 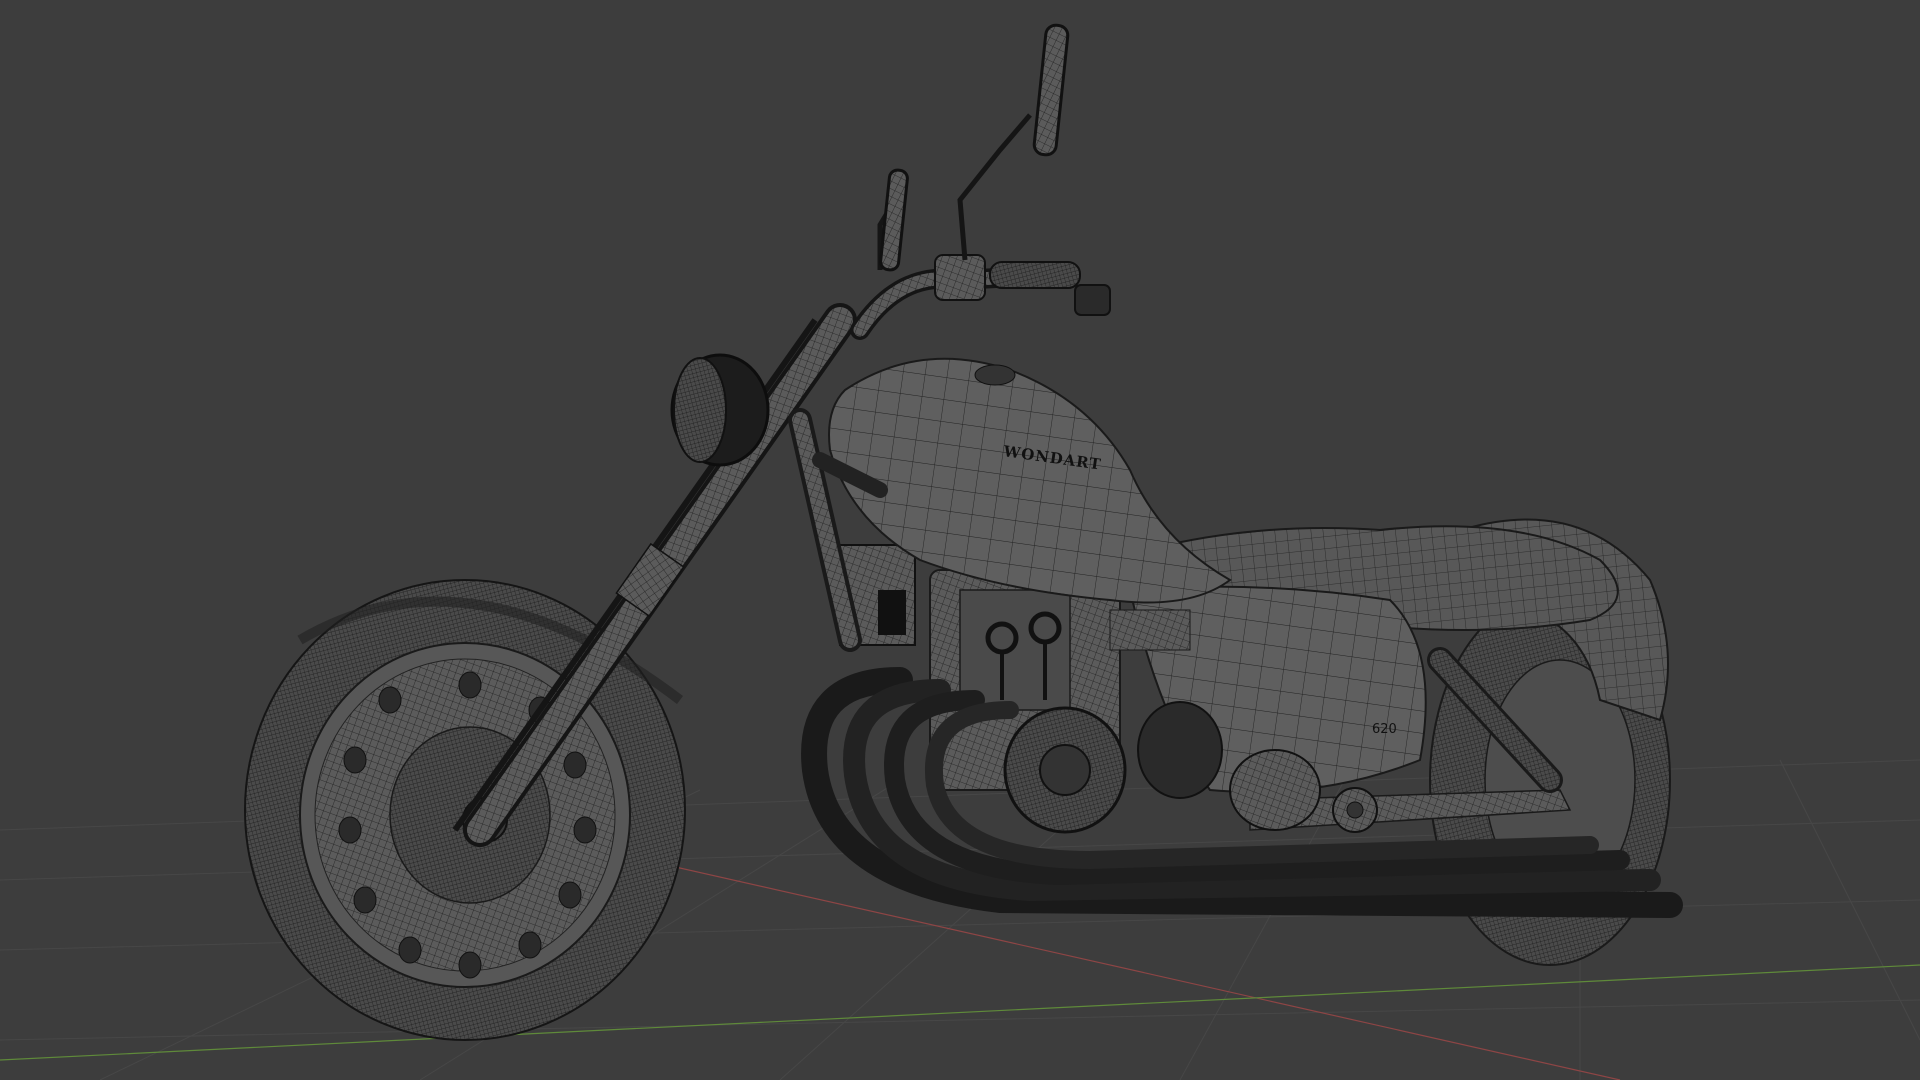 I want to click on headlight, so click(x=720, y=410).